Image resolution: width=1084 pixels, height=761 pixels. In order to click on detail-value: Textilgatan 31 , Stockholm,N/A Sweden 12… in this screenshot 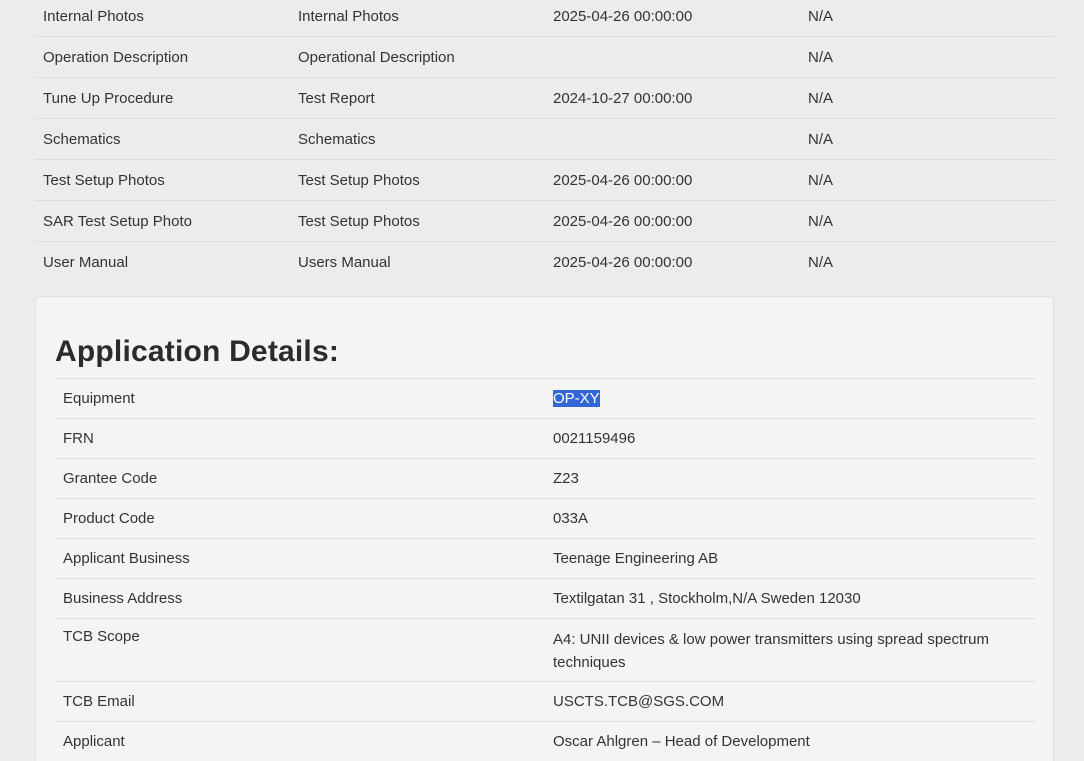, I will do `click(707, 598)`.